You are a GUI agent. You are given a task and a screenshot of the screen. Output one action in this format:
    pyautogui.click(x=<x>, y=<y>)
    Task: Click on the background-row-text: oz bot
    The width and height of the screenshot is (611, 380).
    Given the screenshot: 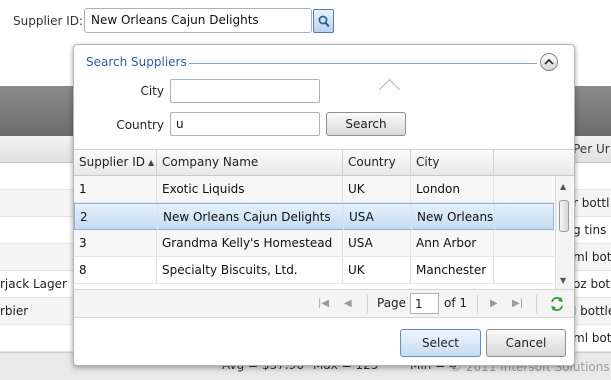 What is the action you would take?
    pyautogui.click(x=592, y=284)
    